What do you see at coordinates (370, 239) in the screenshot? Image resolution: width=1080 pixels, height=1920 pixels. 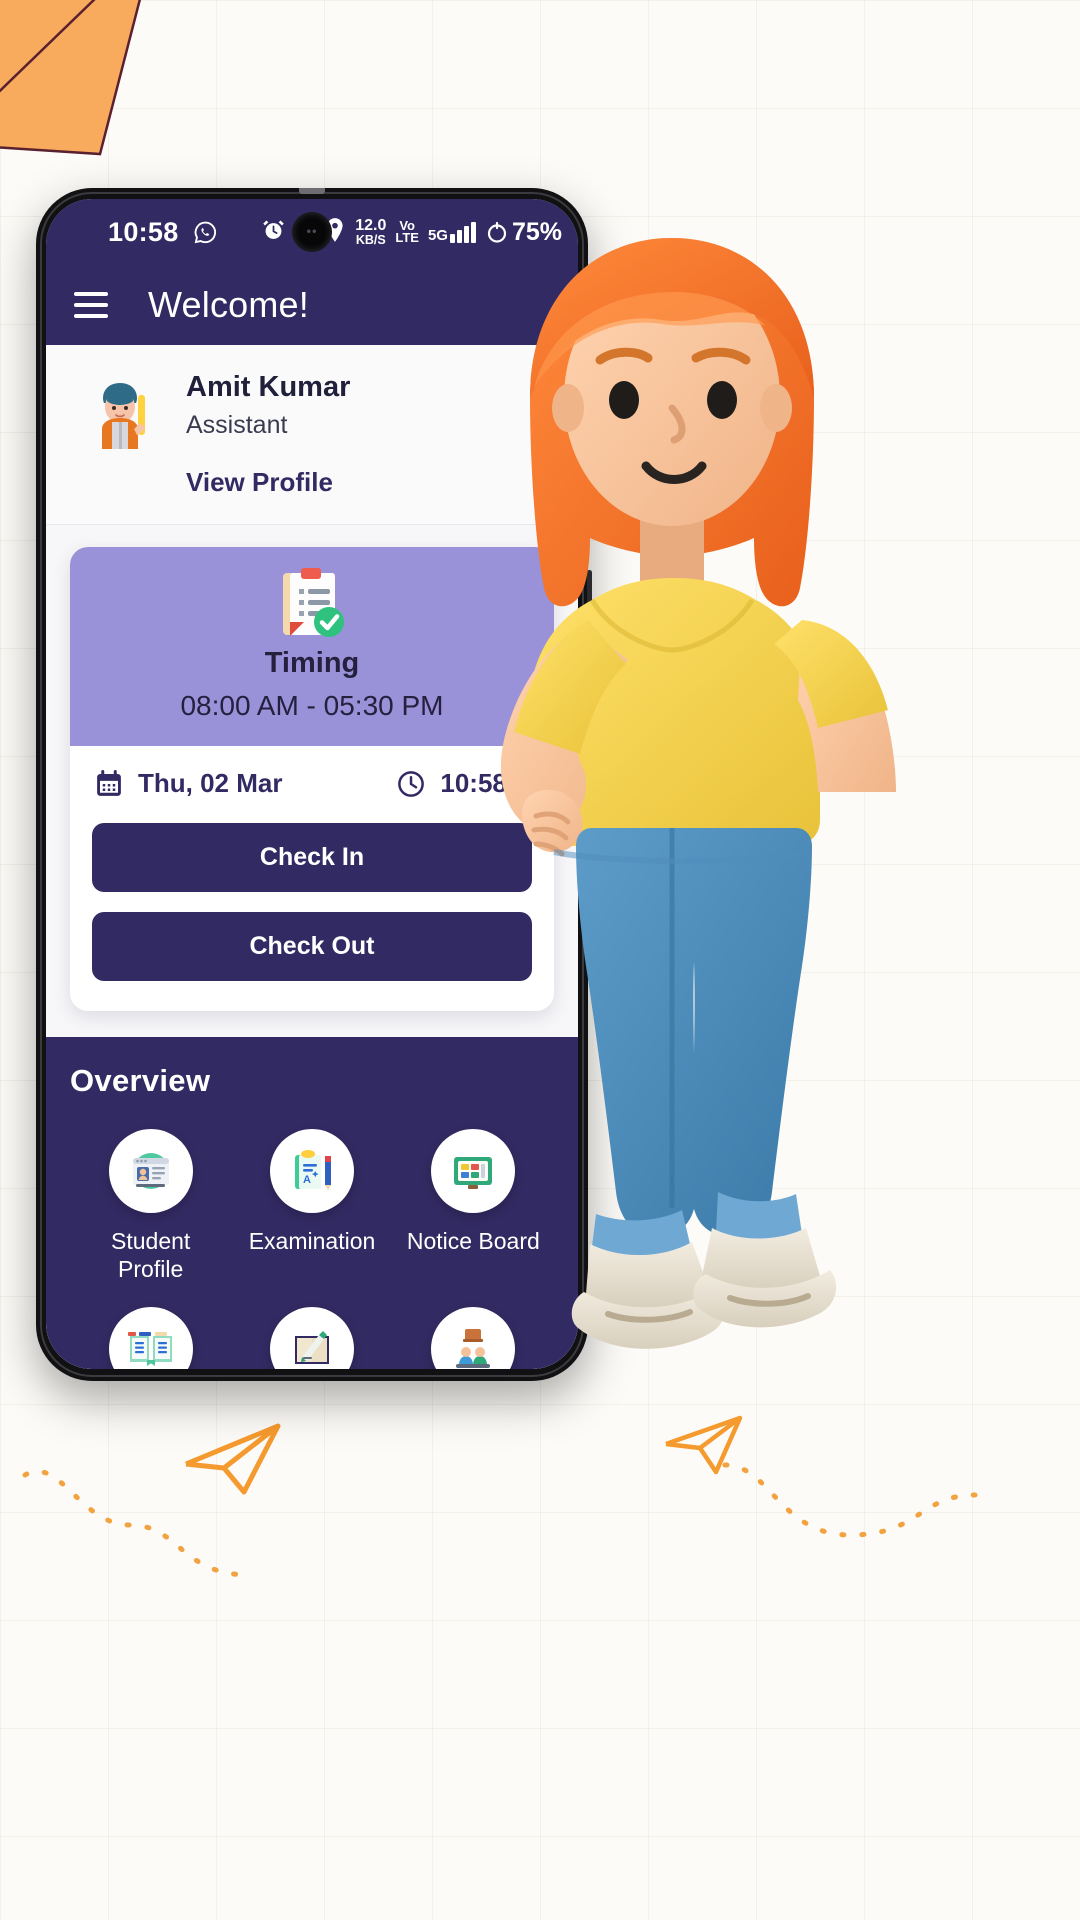 I see `data-rate-unit: KB/S` at bounding box center [370, 239].